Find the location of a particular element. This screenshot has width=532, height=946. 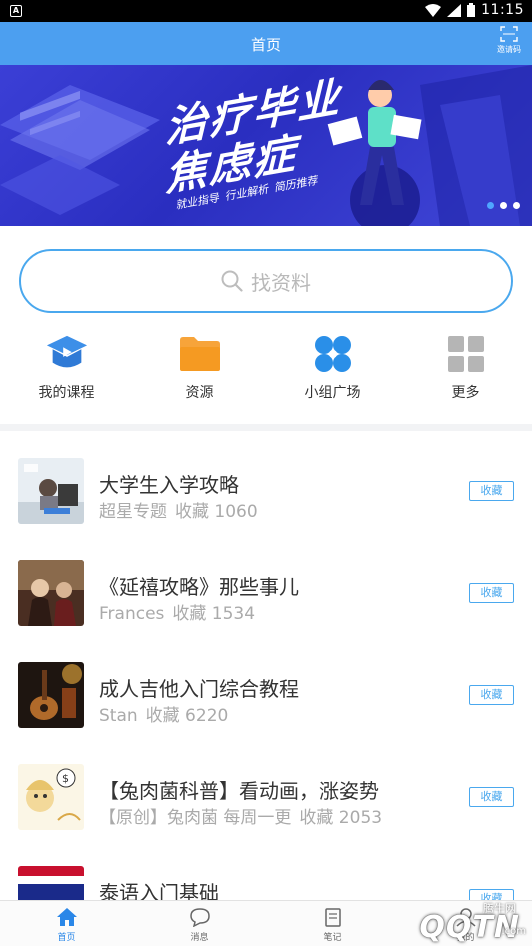

status-time: 11:15 is located at coordinates (502, 10).